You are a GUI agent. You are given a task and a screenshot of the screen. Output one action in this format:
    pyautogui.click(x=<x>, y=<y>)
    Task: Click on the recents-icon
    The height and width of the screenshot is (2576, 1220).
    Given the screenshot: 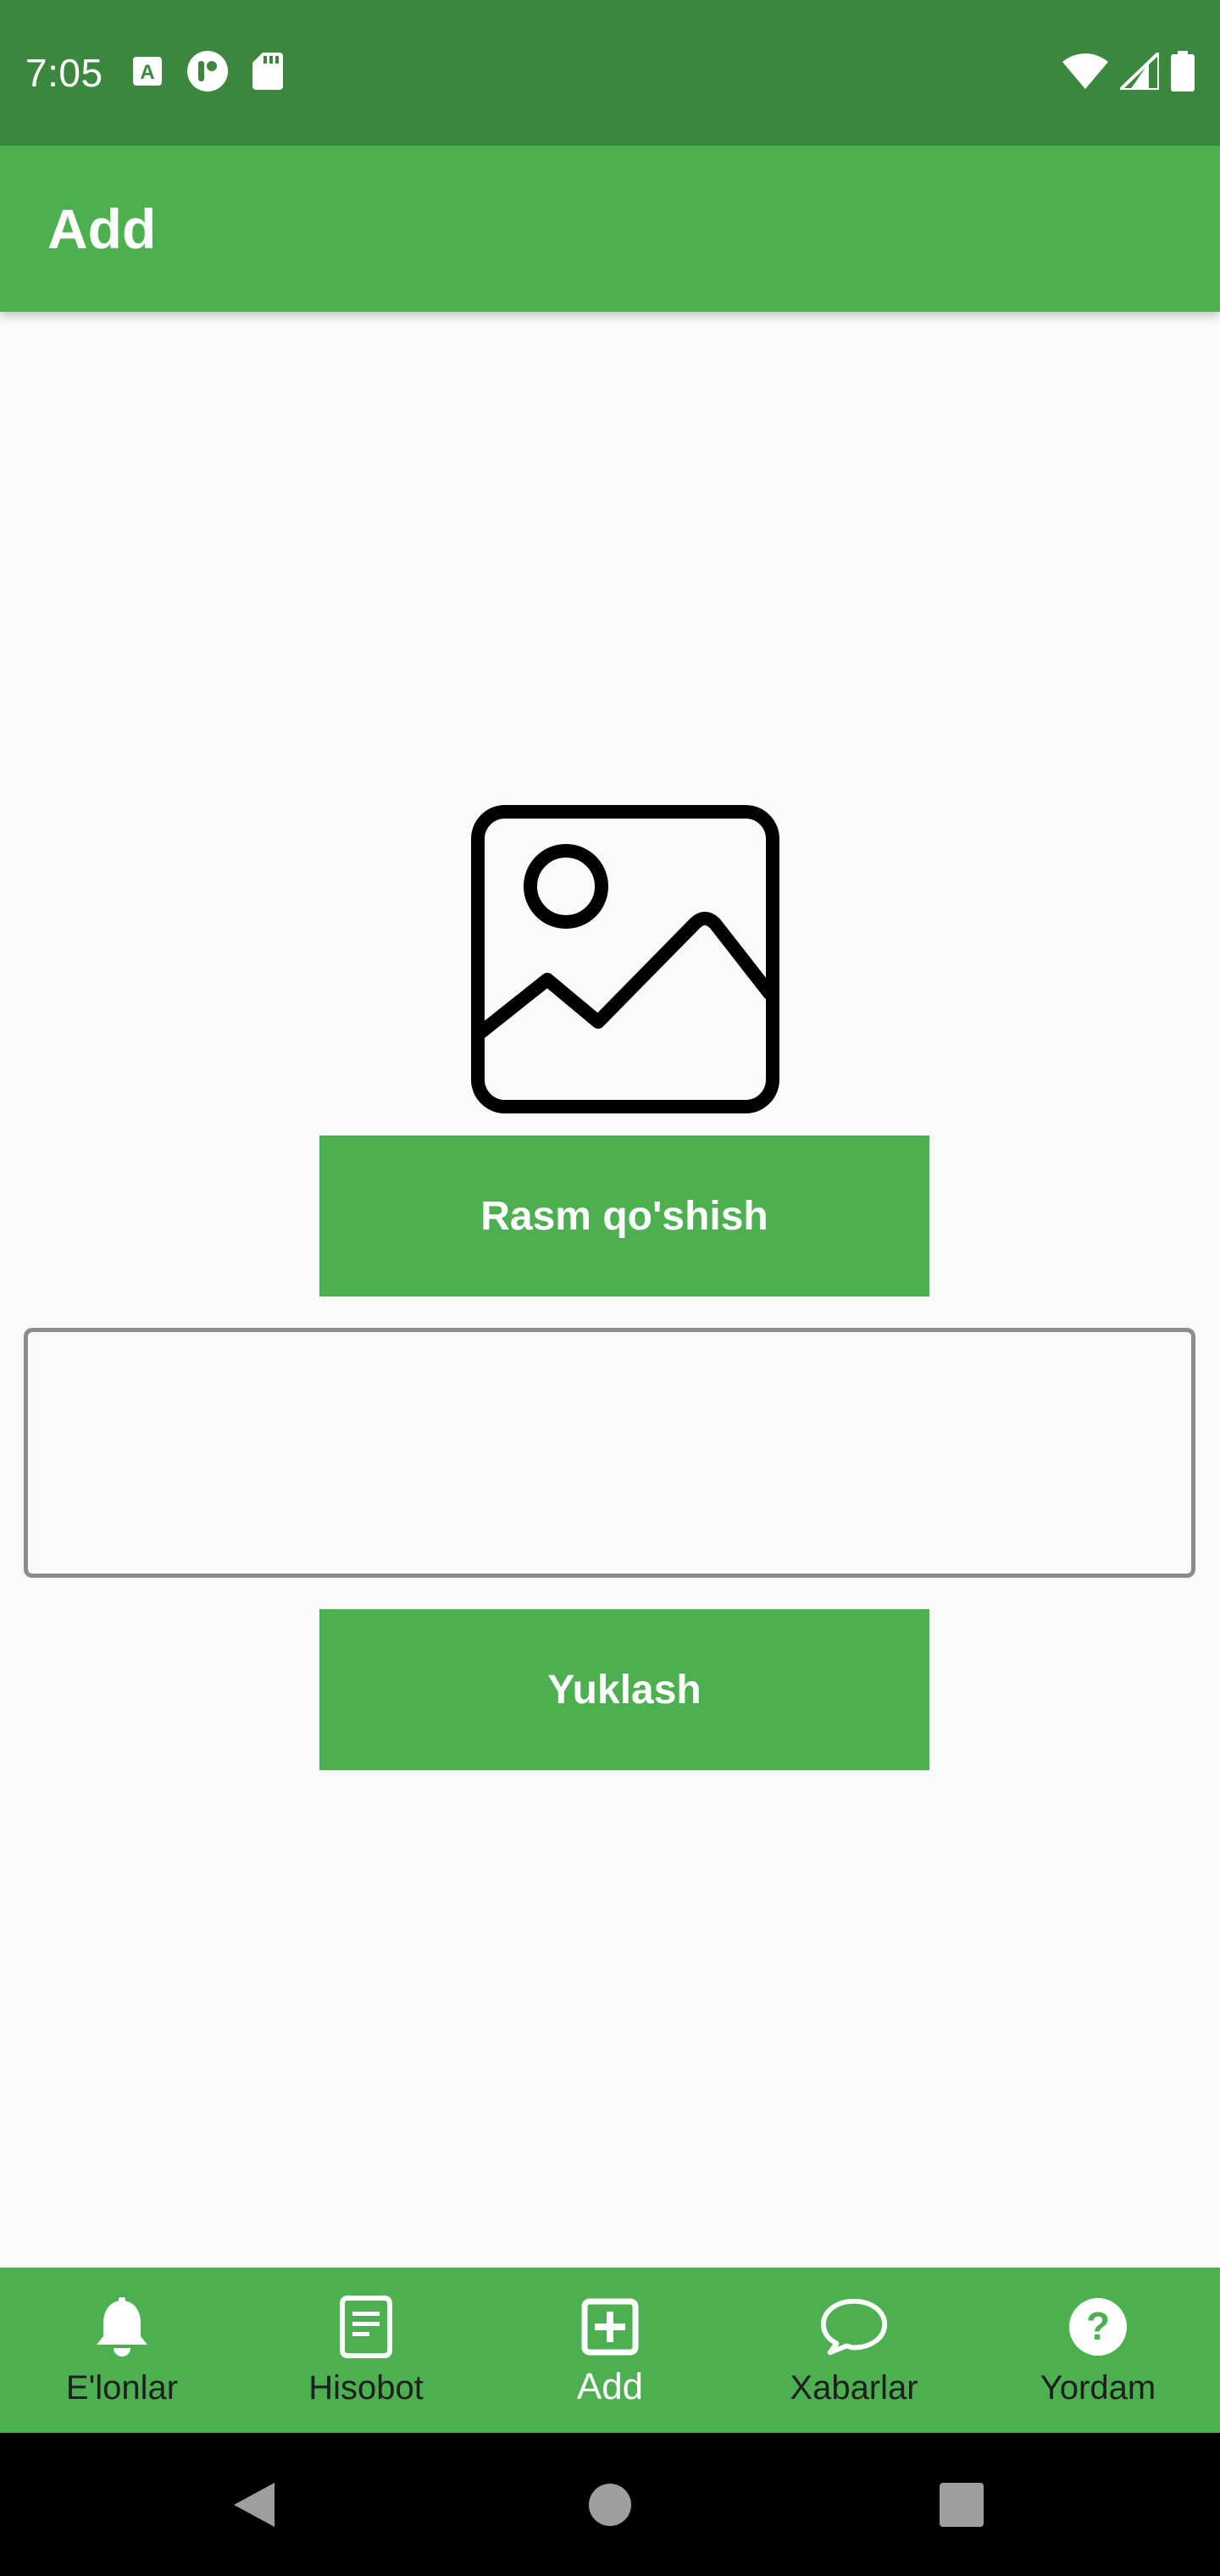 What is the action you would take?
    pyautogui.click(x=961, y=2505)
    